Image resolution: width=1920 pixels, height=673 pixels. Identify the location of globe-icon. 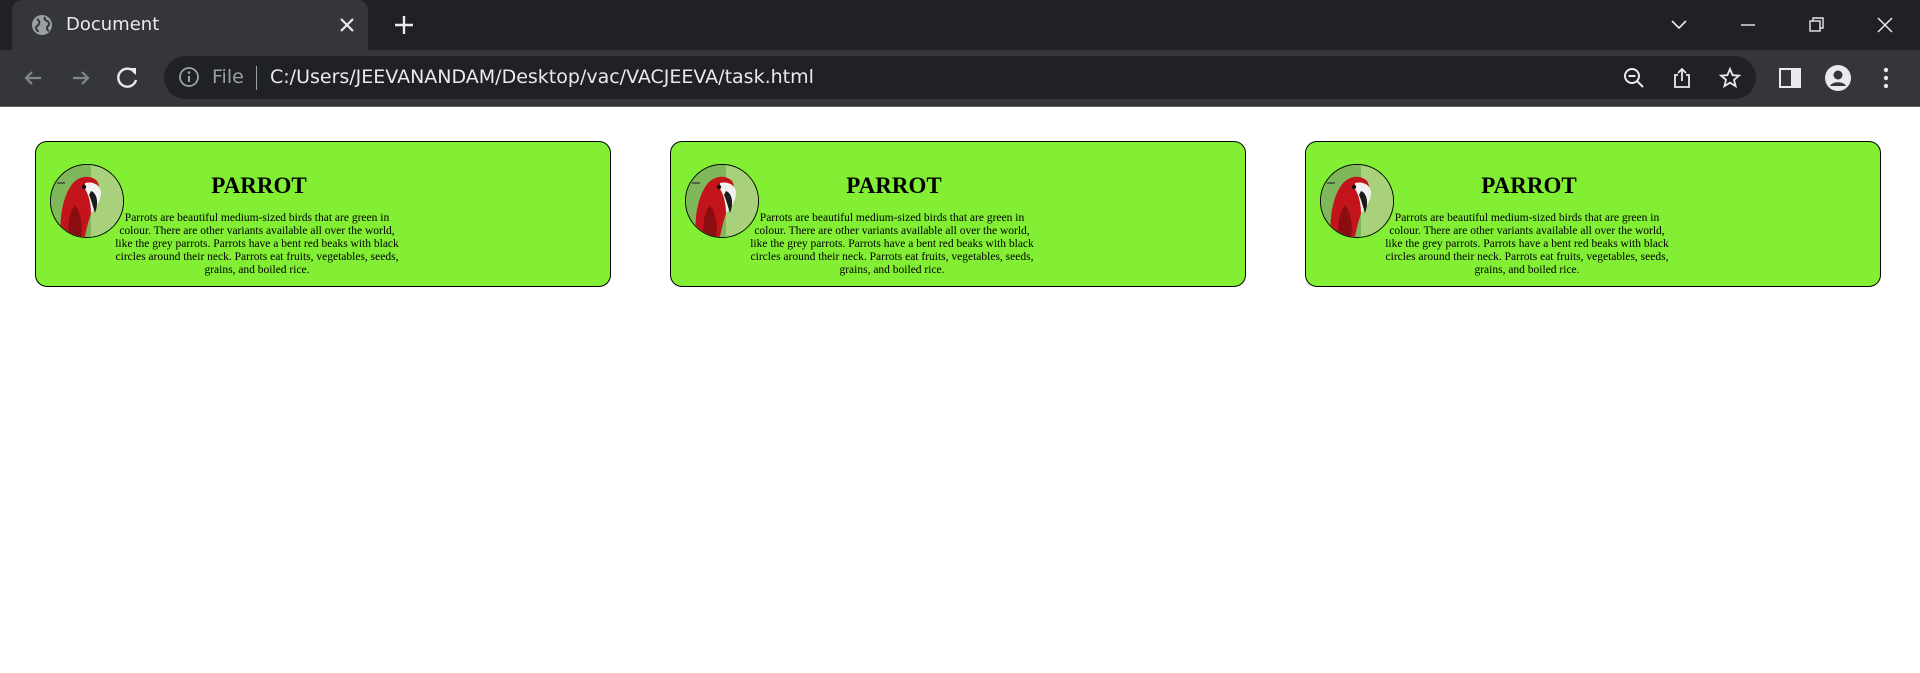
(42, 25).